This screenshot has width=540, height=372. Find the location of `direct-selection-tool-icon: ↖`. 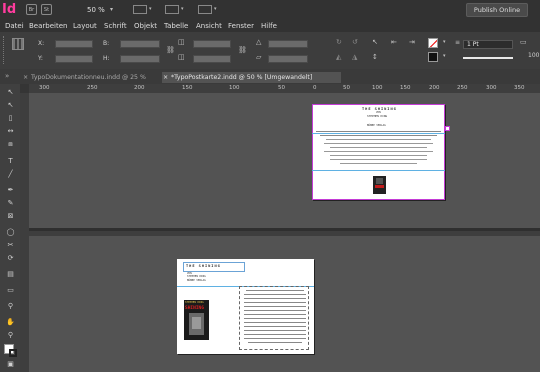

direct-selection-tool-icon: ↖ is located at coordinates (10, 105).